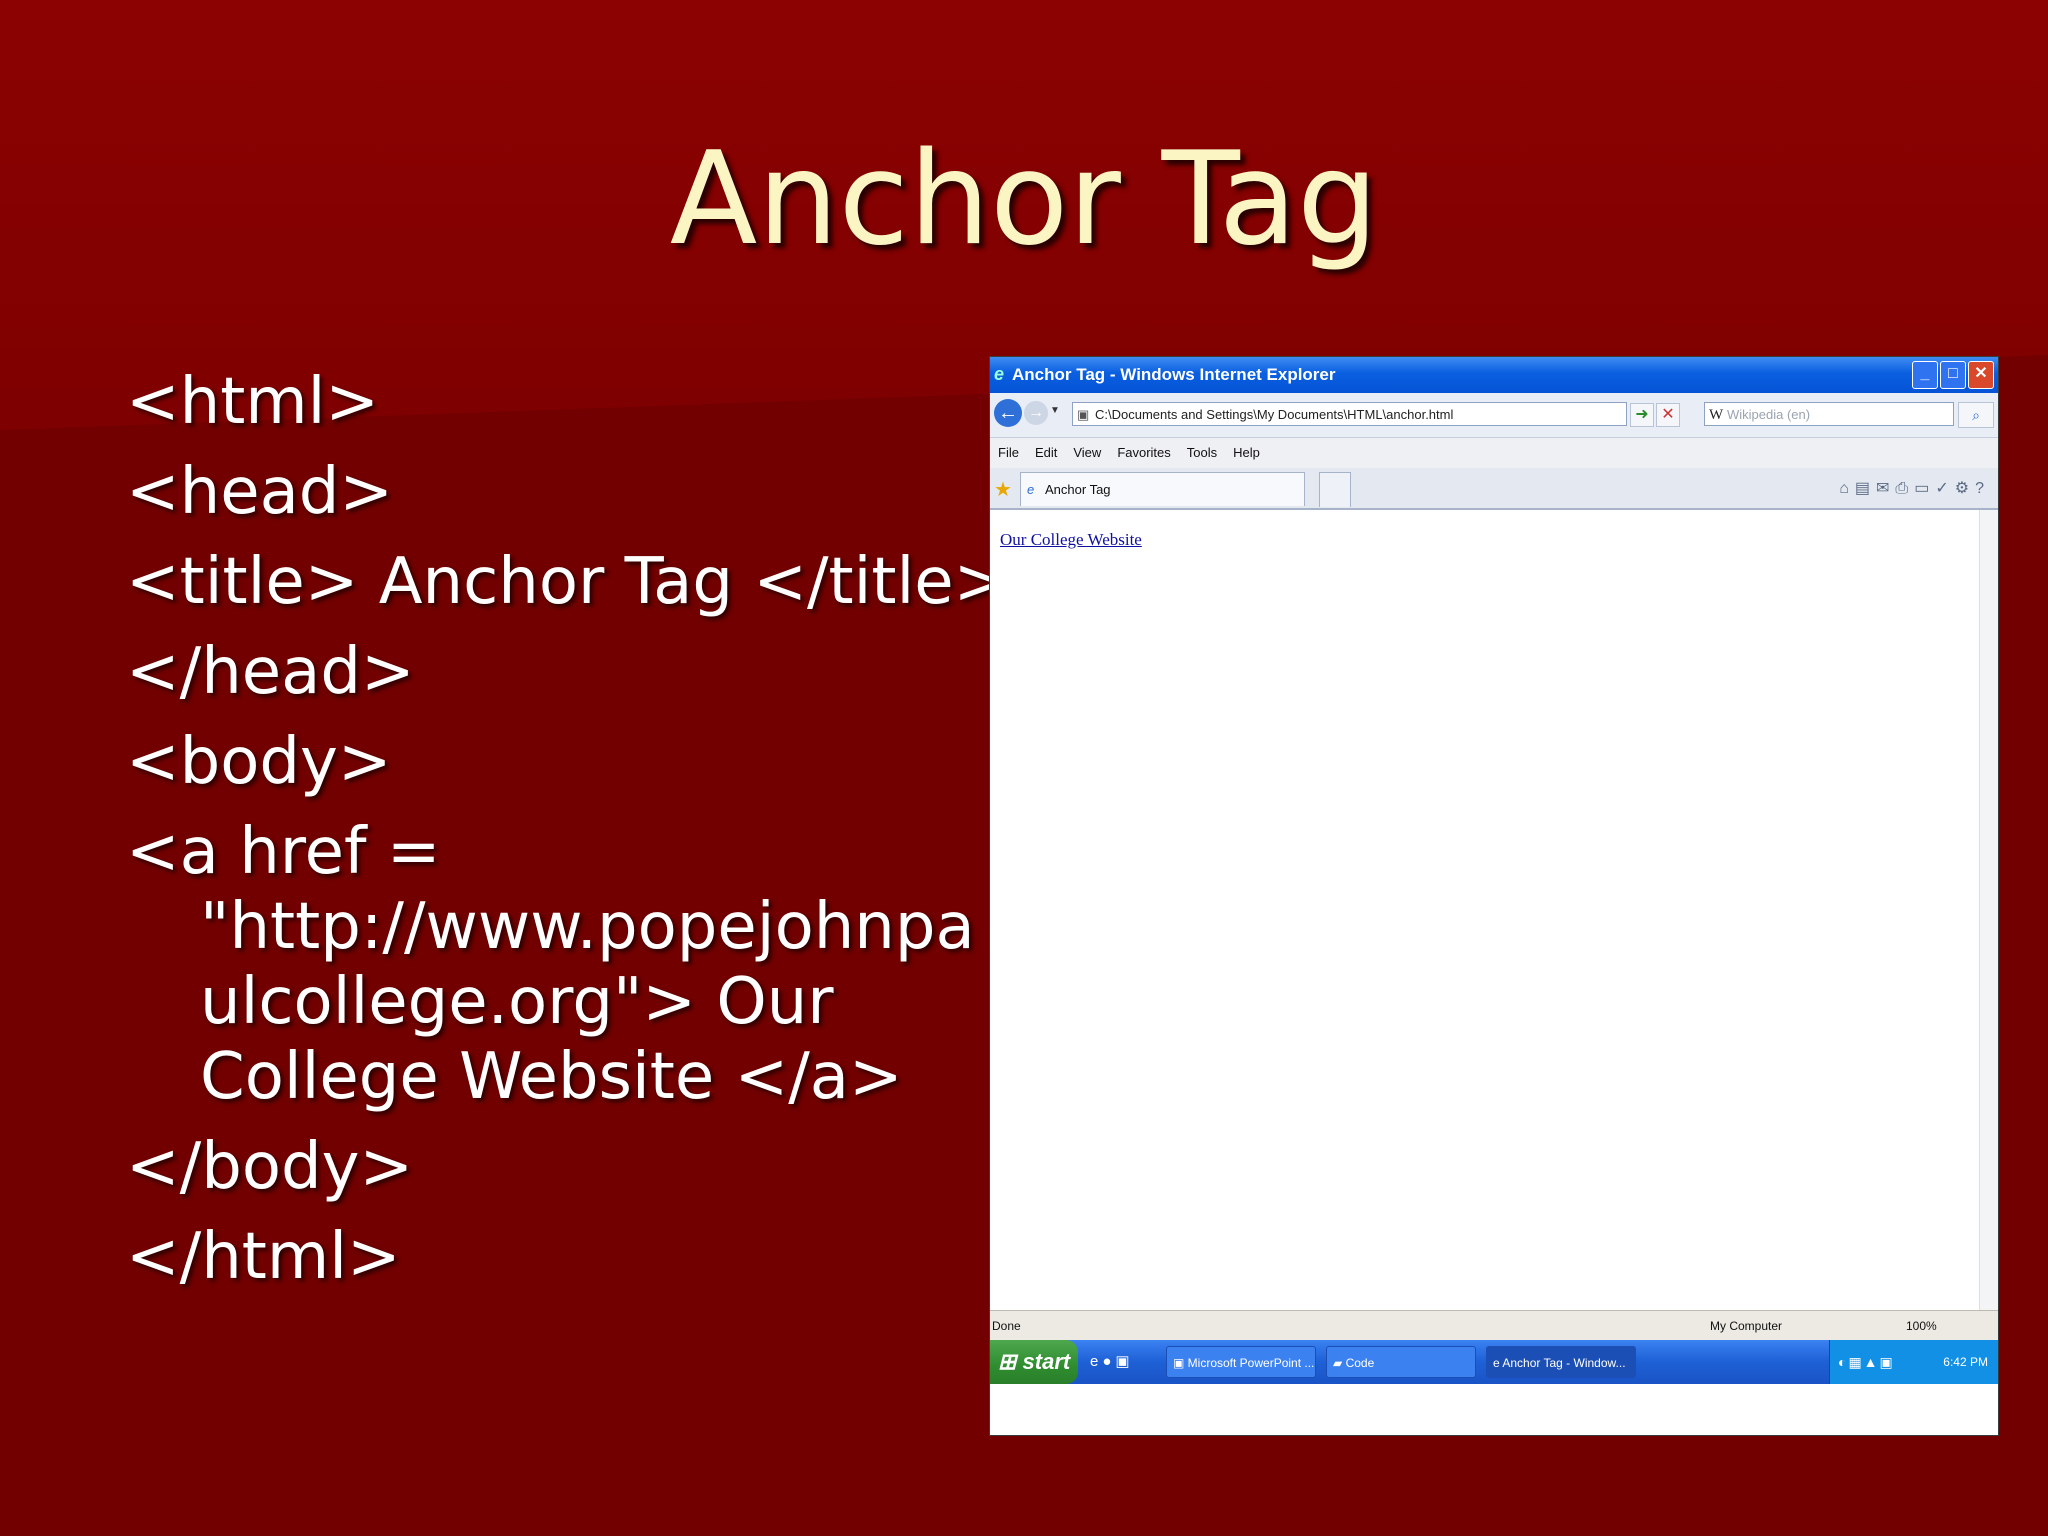  What do you see at coordinates (1401, 1362) in the screenshot?
I see `taskbar-item-code: ▰ Code` at bounding box center [1401, 1362].